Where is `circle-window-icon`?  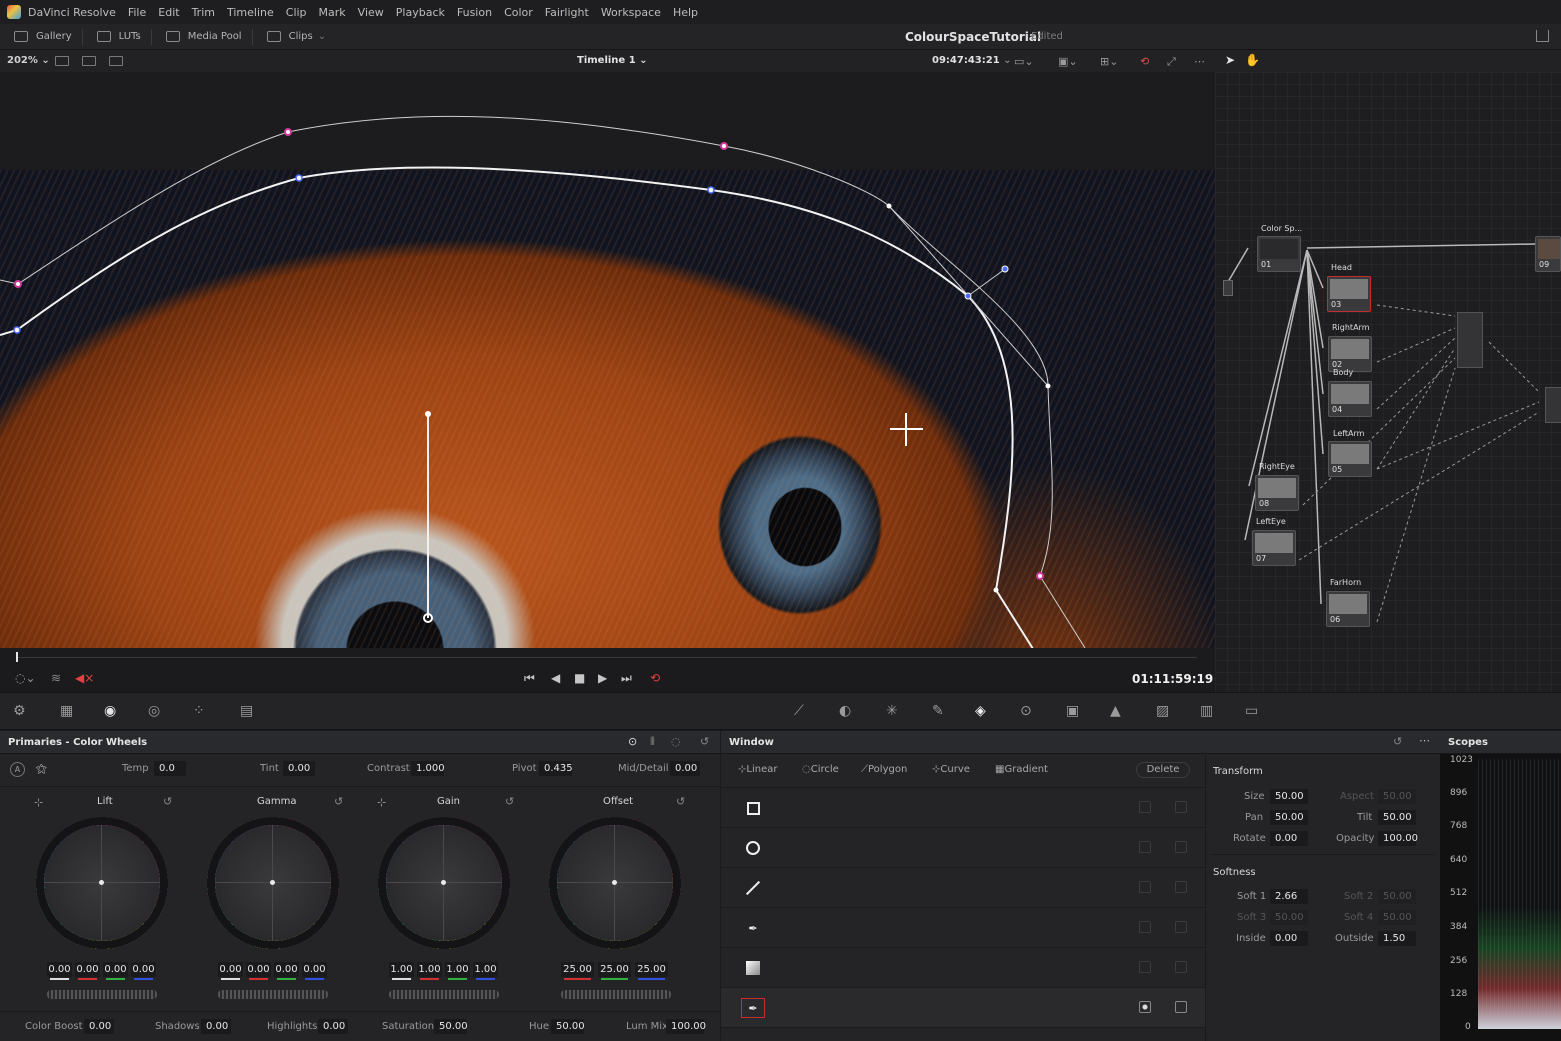
circle-window-icon is located at coordinates (753, 848).